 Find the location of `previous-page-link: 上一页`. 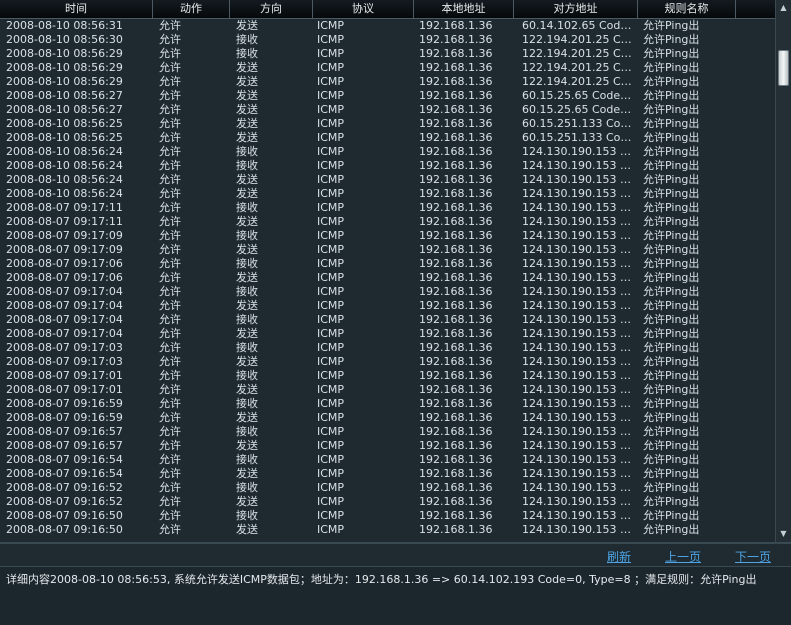

previous-page-link: 上一页 is located at coordinates (683, 556).